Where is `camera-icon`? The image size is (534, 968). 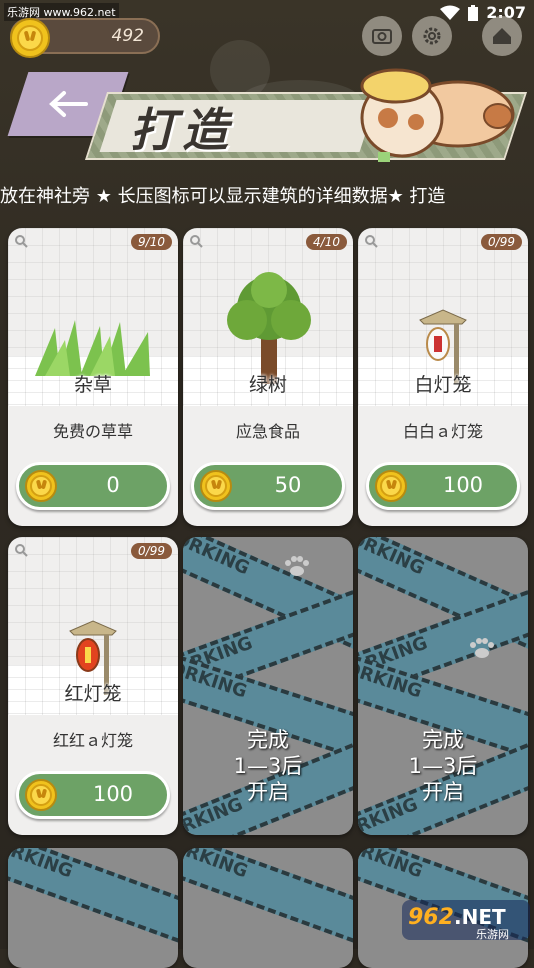
camera-icon is located at coordinates (382, 36).